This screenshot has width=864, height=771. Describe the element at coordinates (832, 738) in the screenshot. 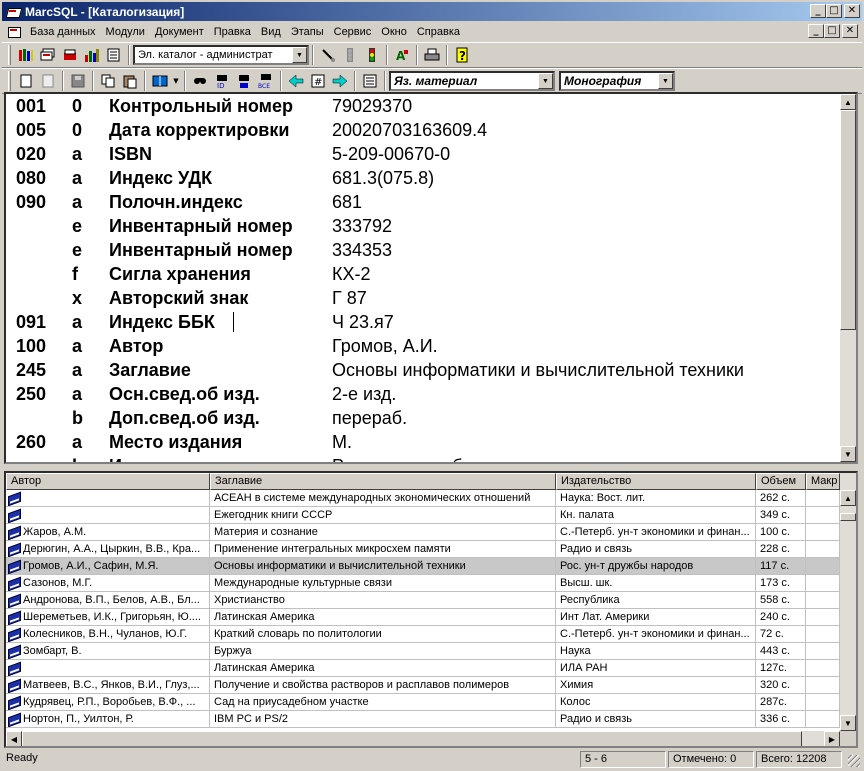

I see `scroll-right-icon: ▶` at that location.